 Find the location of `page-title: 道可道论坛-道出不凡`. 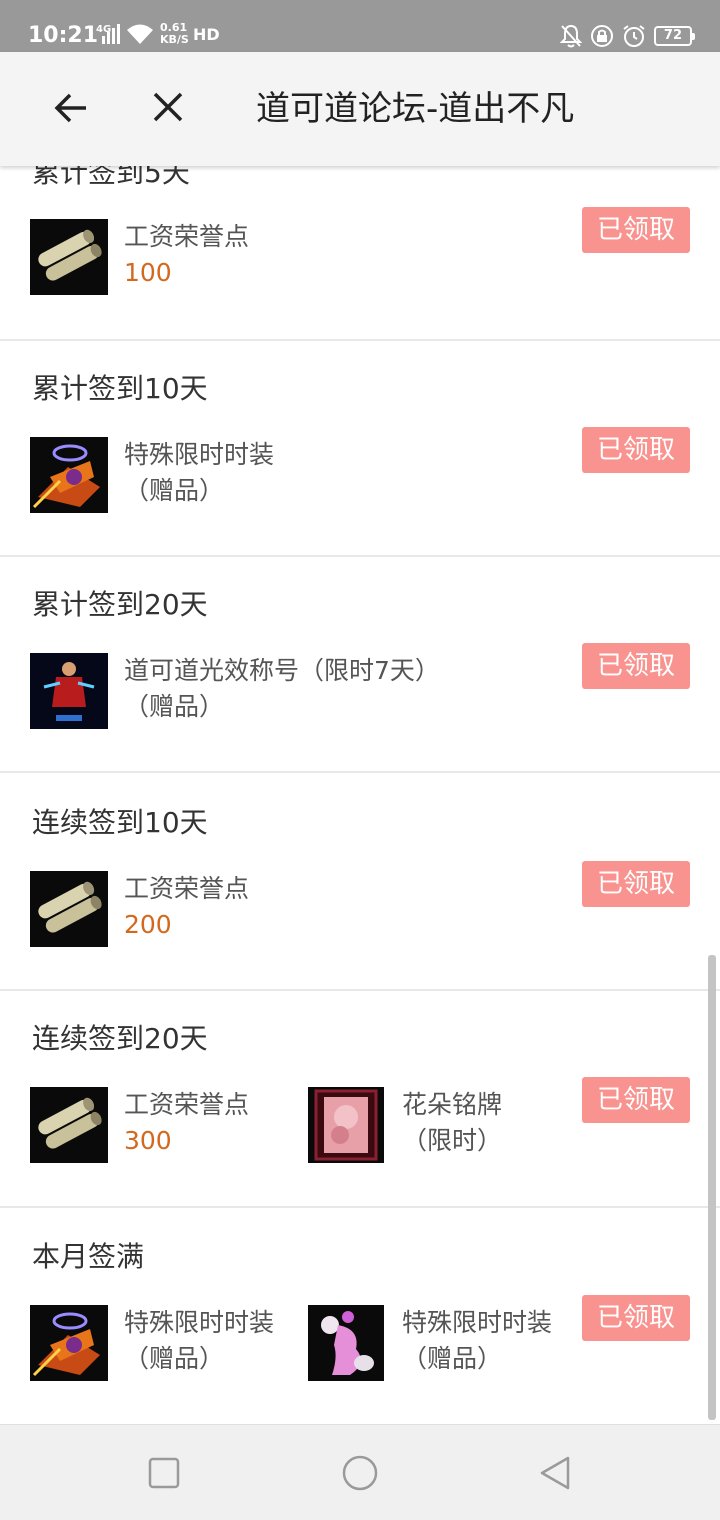

page-title: 道可道论坛-道出不凡 is located at coordinates (415, 109).